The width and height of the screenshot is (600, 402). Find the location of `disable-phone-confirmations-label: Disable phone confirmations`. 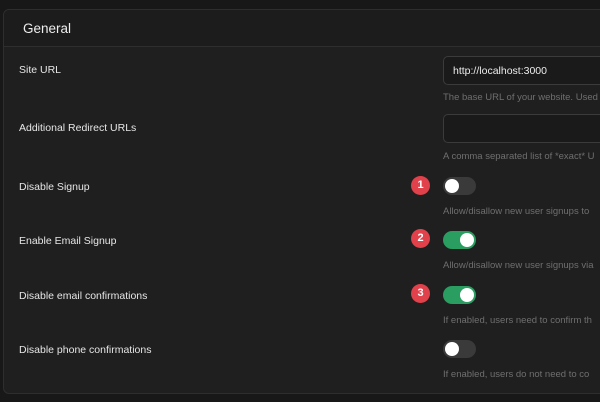

disable-phone-confirmations-label: Disable phone confirmations is located at coordinates (85, 350).